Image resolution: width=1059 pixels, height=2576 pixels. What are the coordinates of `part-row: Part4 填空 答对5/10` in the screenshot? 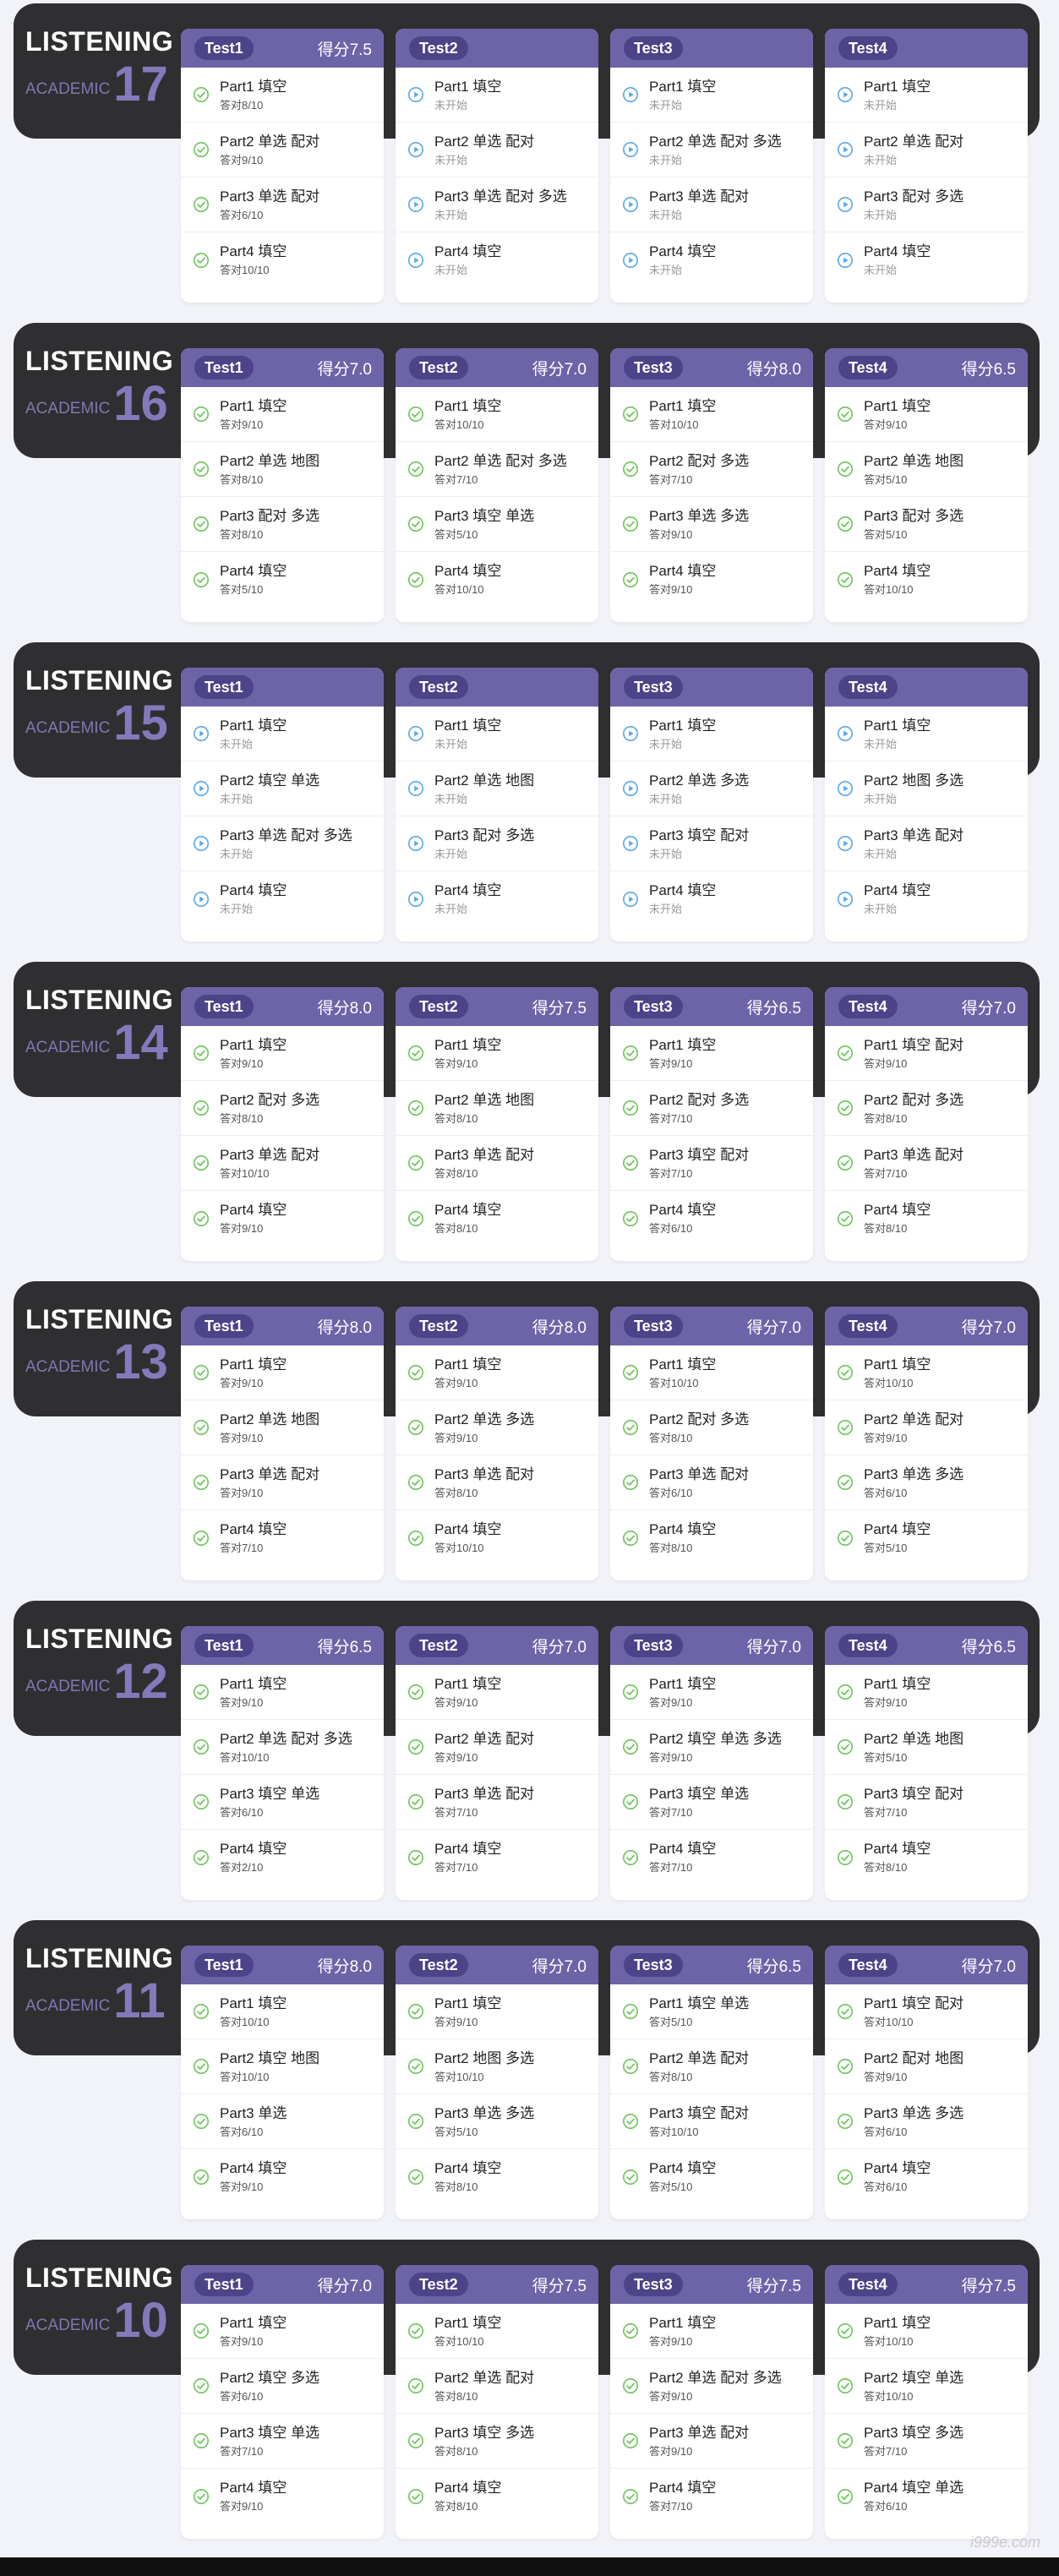 It's located at (711, 2176).